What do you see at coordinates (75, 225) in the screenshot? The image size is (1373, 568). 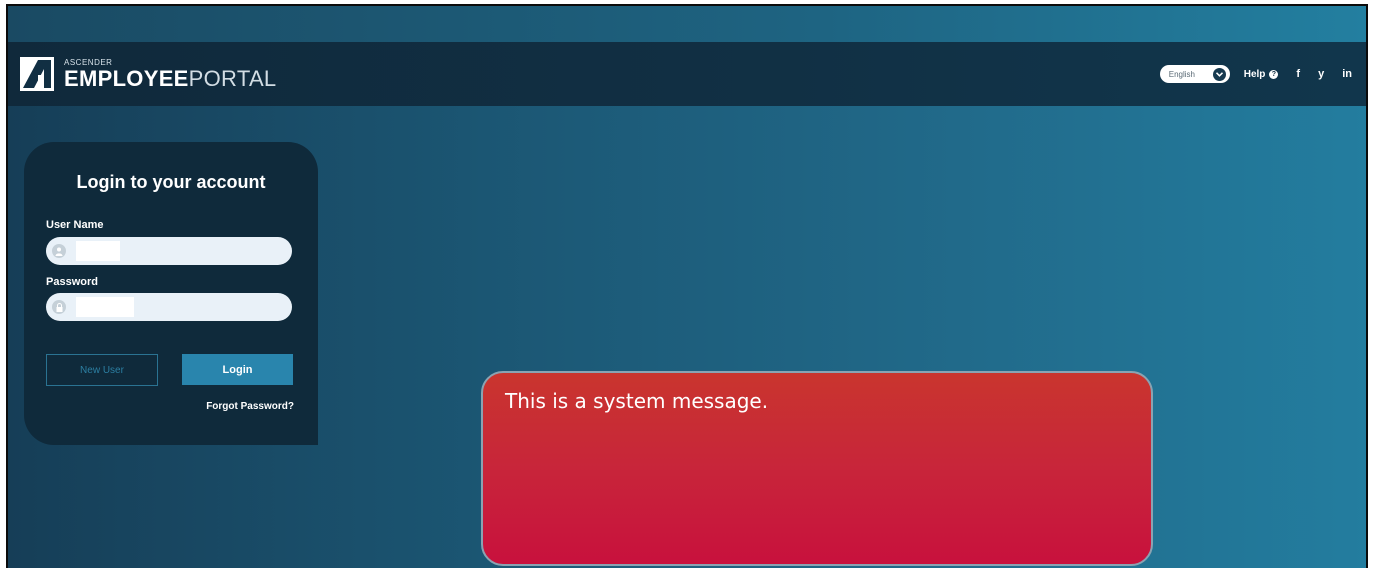 I see `username-label: User Name` at bounding box center [75, 225].